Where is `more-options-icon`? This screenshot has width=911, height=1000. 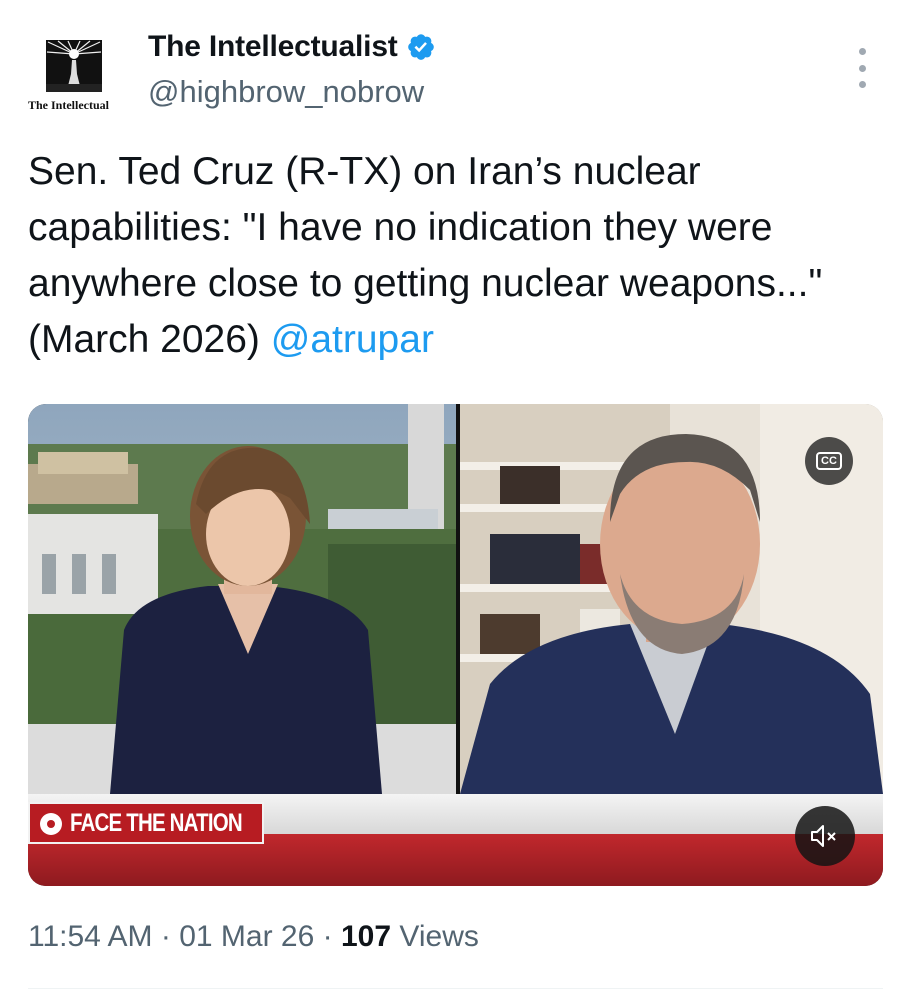 more-options-icon is located at coordinates (862, 68).